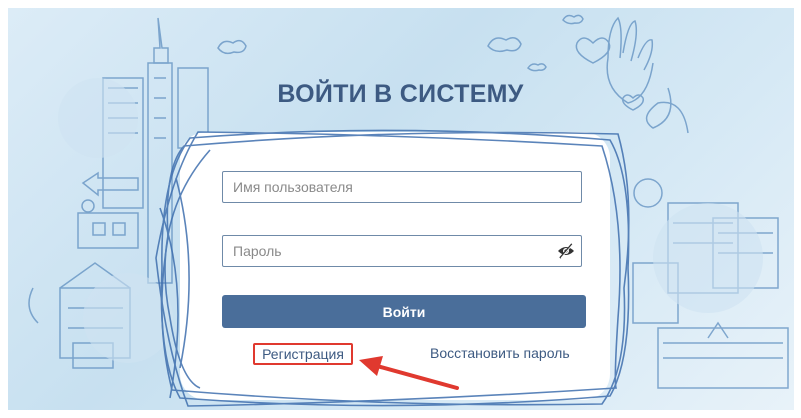 The image size is (801, 418). What do you see at coordinates (404, 311) in the screenshot?
I see `login-button: Войти` at bounding box center [404, 311].